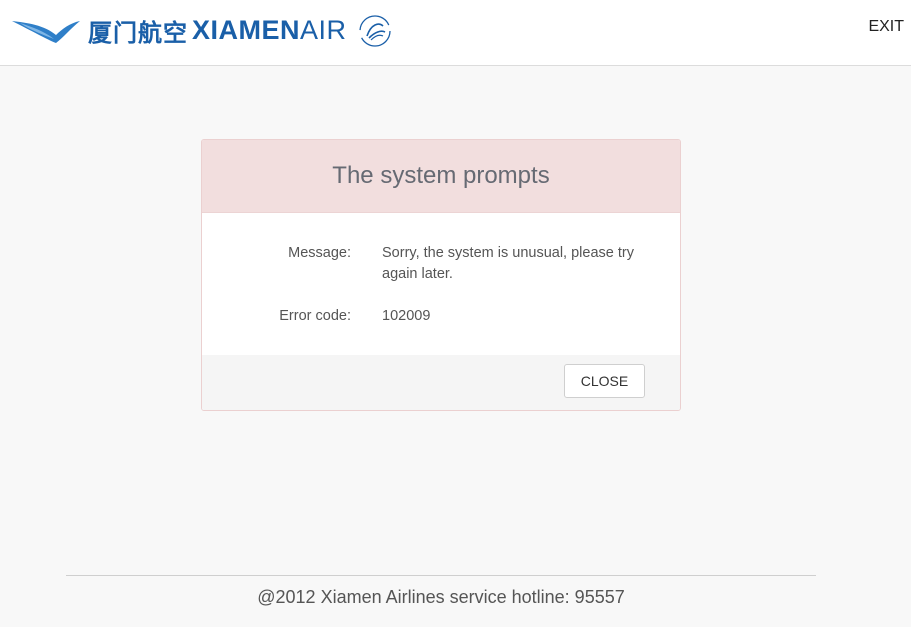 Image resolution: width=911 pixels, height=627 pixels. Describe the element at coordinates (46, 32) in the screenshot. I see `egret-bird-icon` at that location.